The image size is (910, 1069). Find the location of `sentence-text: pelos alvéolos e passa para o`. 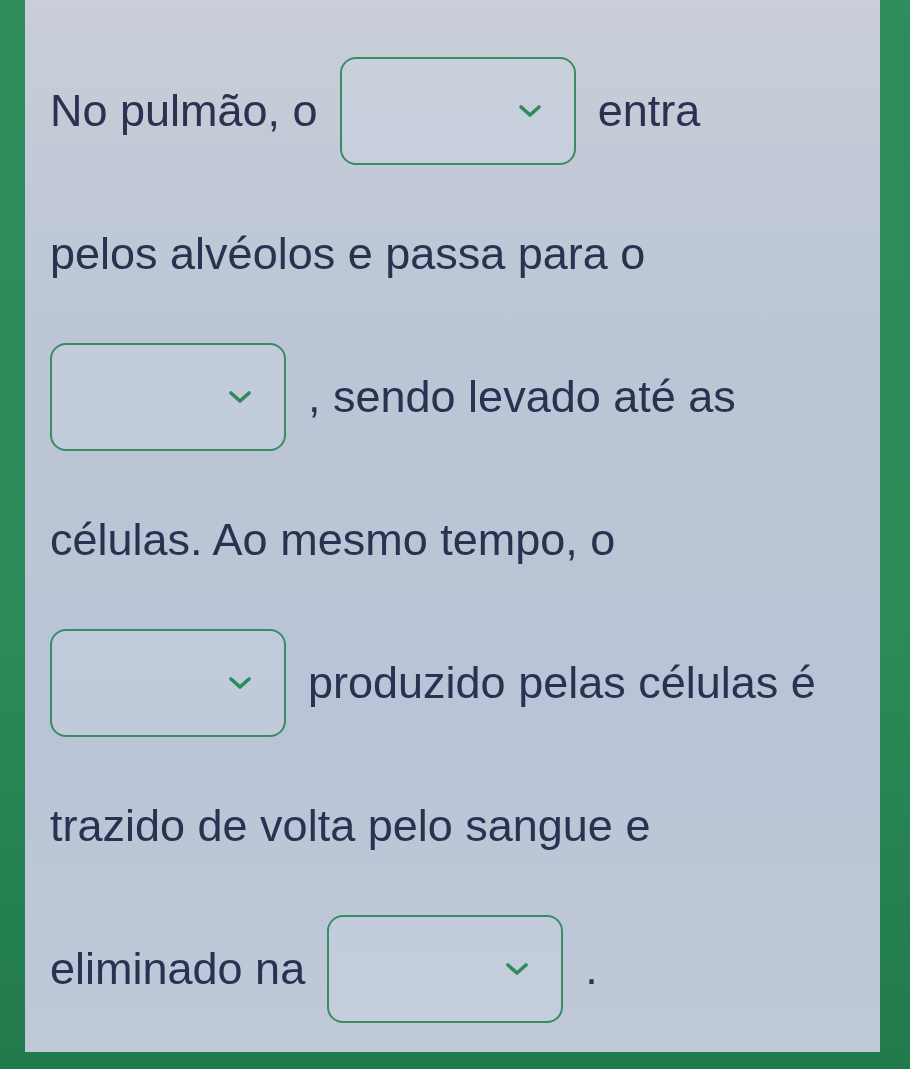

sentence-text: pelos alvéolos e passa para o is located at coordinates (348, 254).